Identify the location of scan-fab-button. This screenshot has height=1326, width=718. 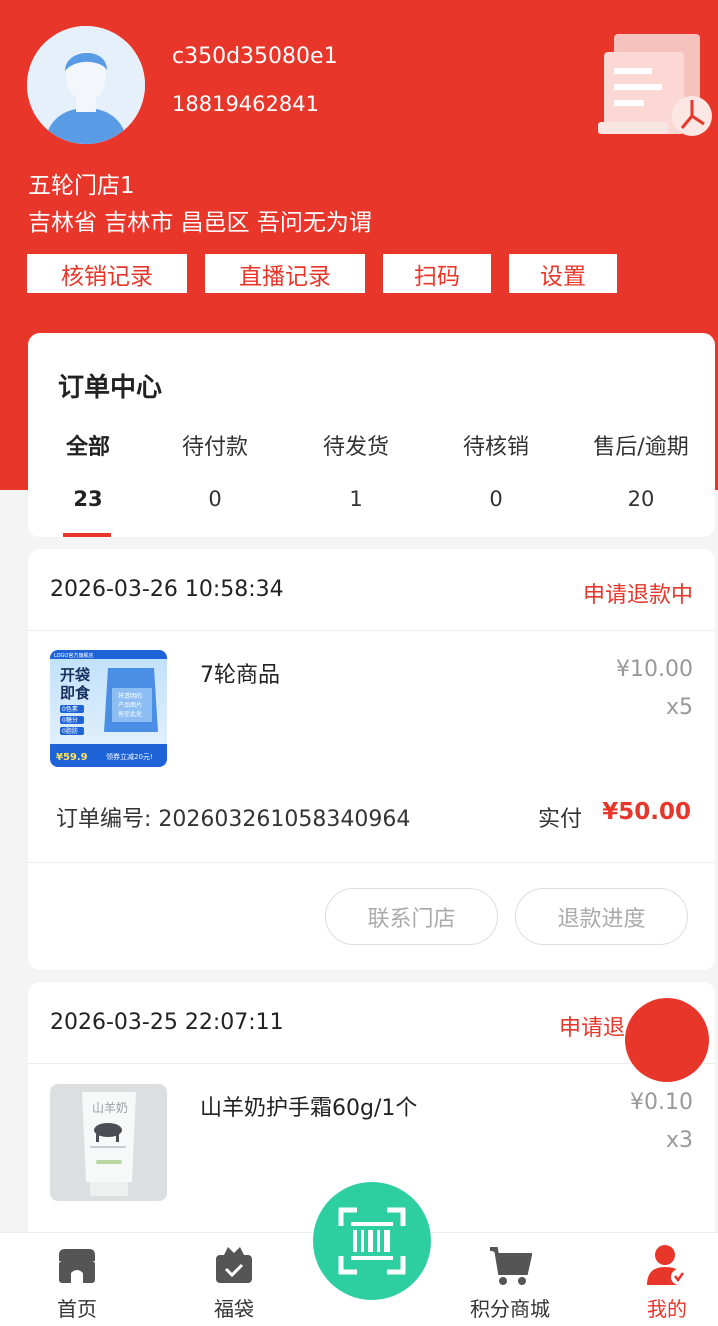
(372, 1241).